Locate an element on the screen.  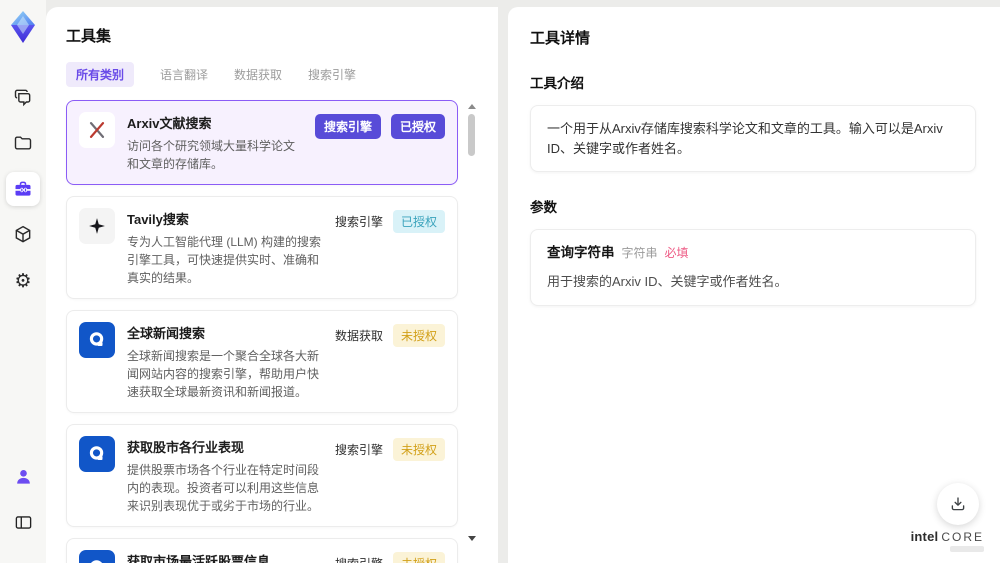
param-description: 用于搜索的Arxiv ID、关键字或作者姓名。 is located at coordinates (667, 282).